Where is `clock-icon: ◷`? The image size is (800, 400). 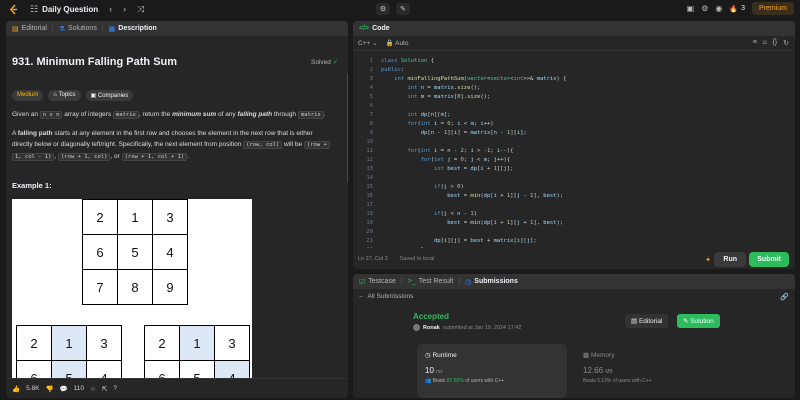
clock-icon: ◷ is located at coordinates (428, 355).